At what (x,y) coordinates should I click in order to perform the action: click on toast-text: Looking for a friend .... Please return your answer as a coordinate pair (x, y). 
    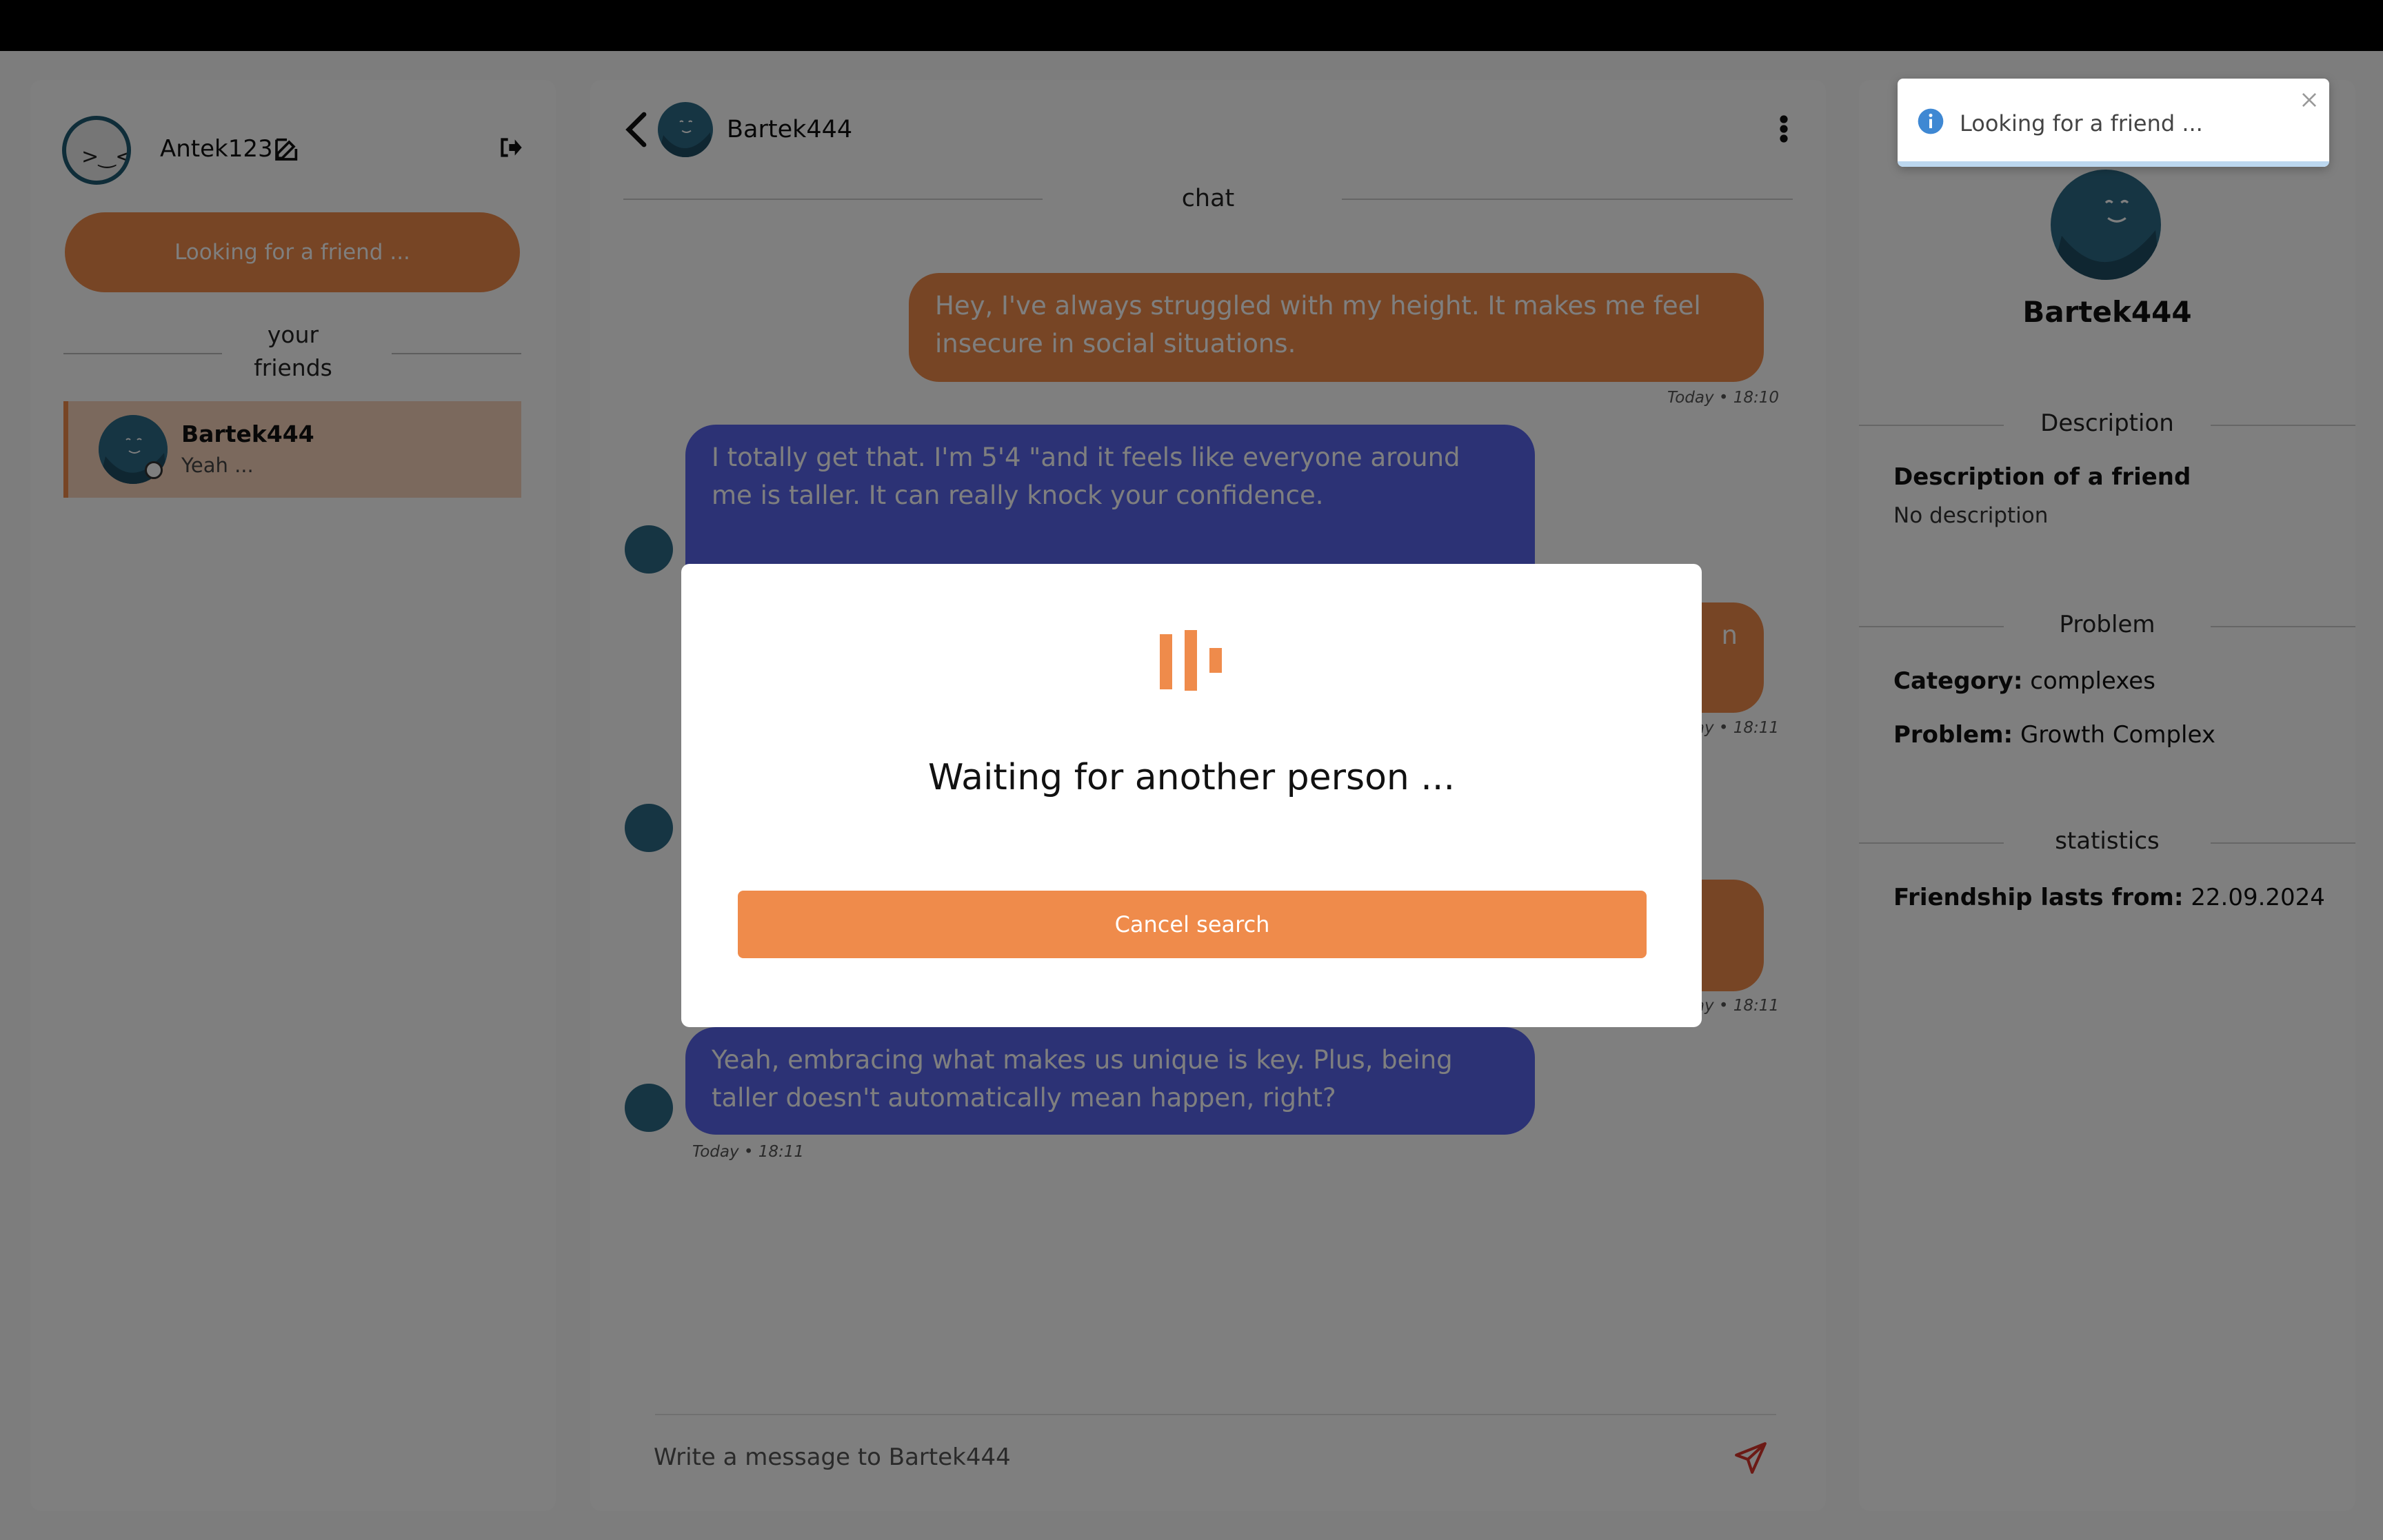
    Looking at the image, I should click on (2081, 123).